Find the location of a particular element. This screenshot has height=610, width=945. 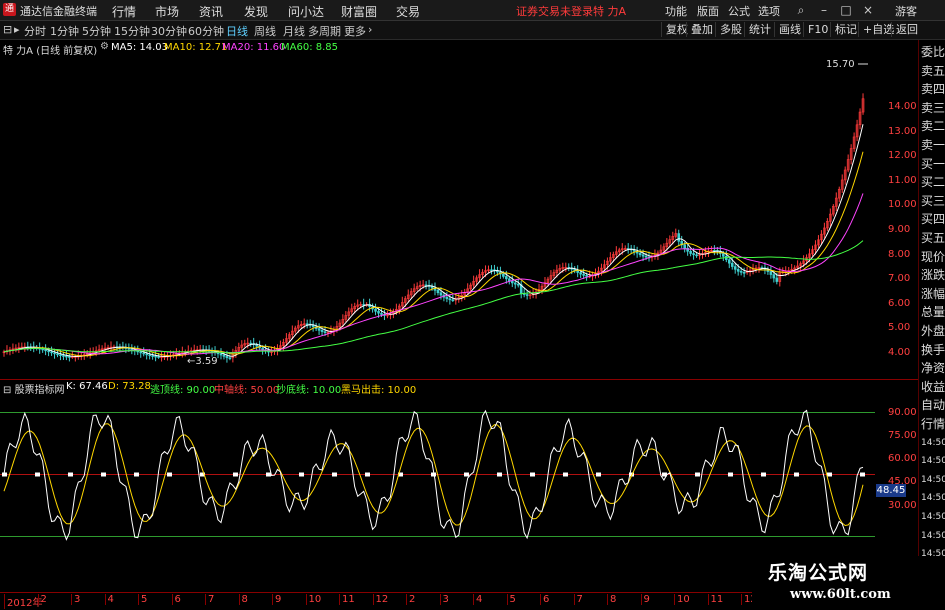

side-panel-item: 涨跌 is located at coordinates (933, 275).